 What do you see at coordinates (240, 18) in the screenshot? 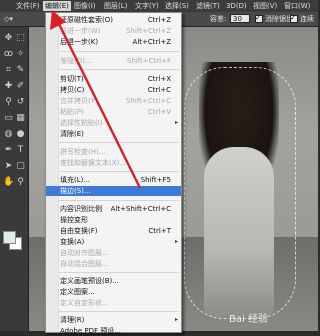
I see `tolerance-input: 30` at bounding box center [240, 18].